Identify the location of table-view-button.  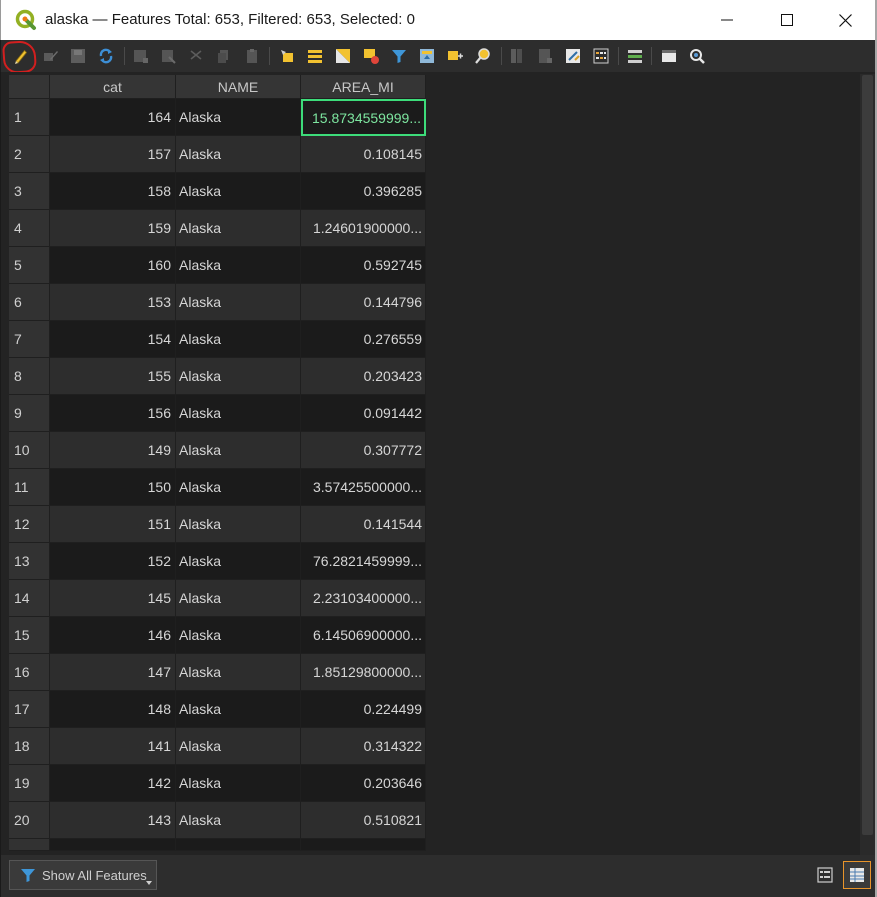
(857, 875).